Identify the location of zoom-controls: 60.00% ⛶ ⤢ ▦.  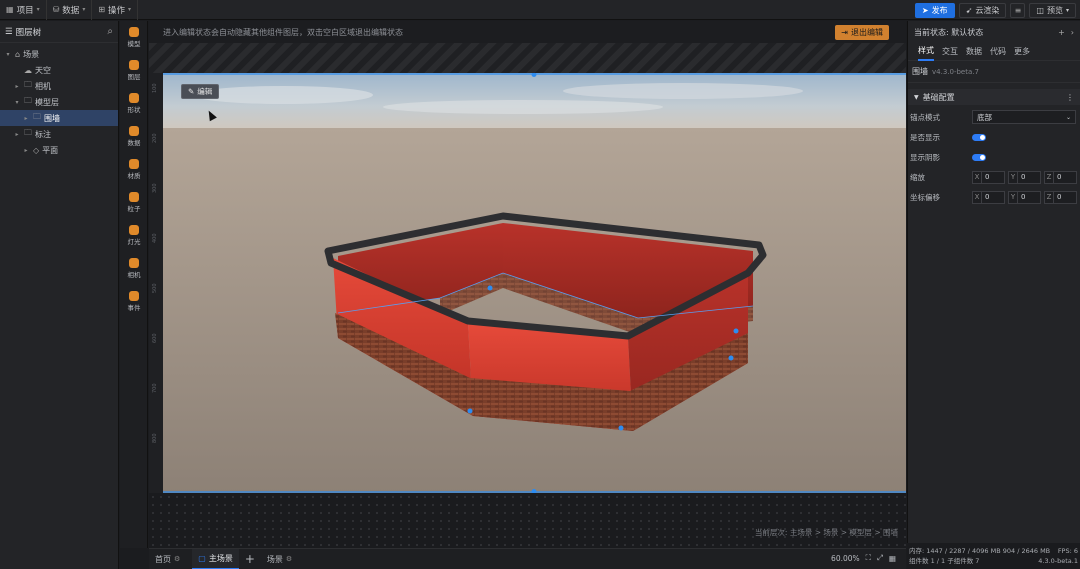
(863, 558).